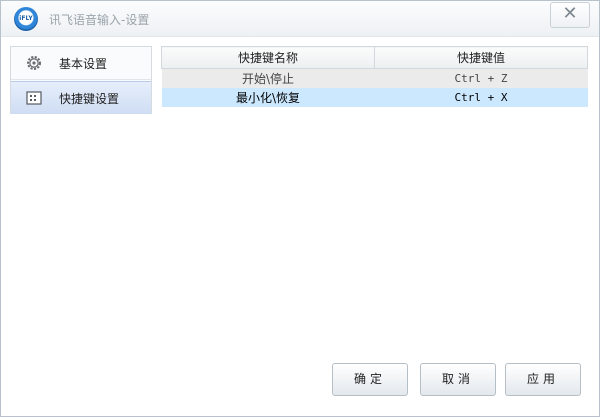 The height and width of the screenshot is (417, 600). I want to click on logo-text: iFLY, so click(26, 18).